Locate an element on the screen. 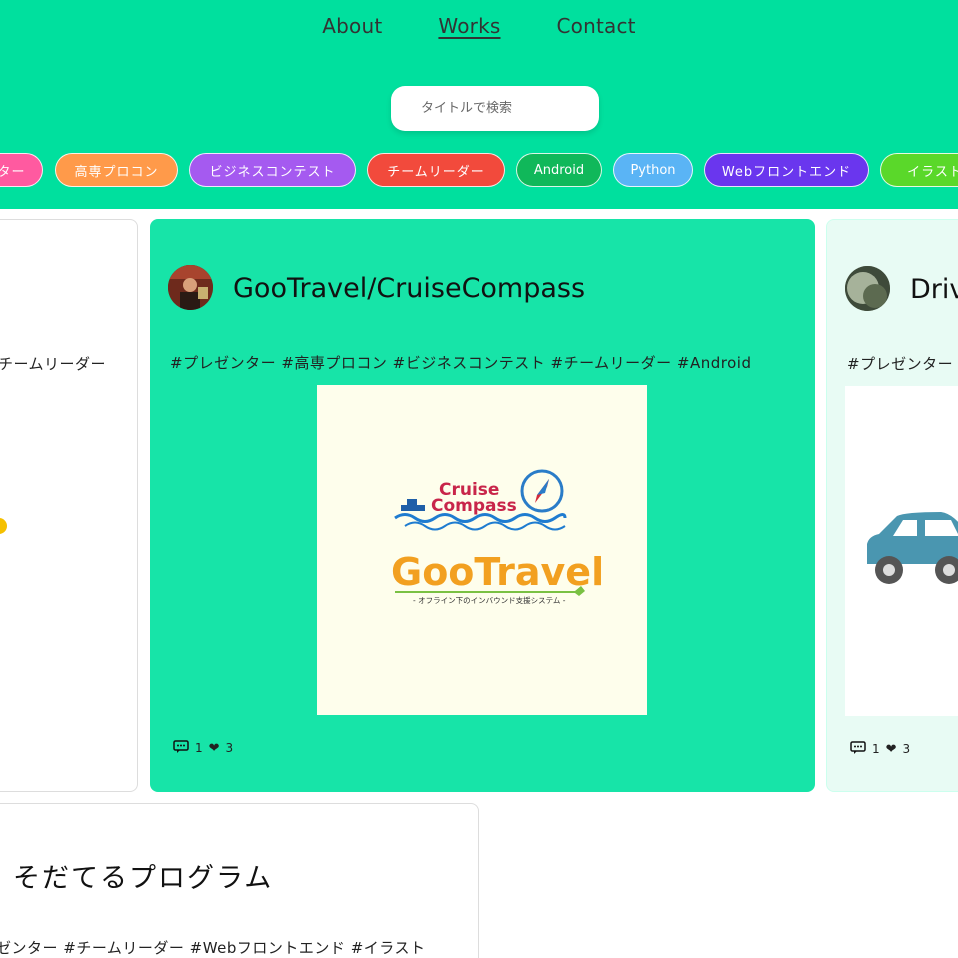 The width and height of the screenshot is (958, 958). tag-kosen-procon: 高専プロコン is located at coordinates (116, 170).